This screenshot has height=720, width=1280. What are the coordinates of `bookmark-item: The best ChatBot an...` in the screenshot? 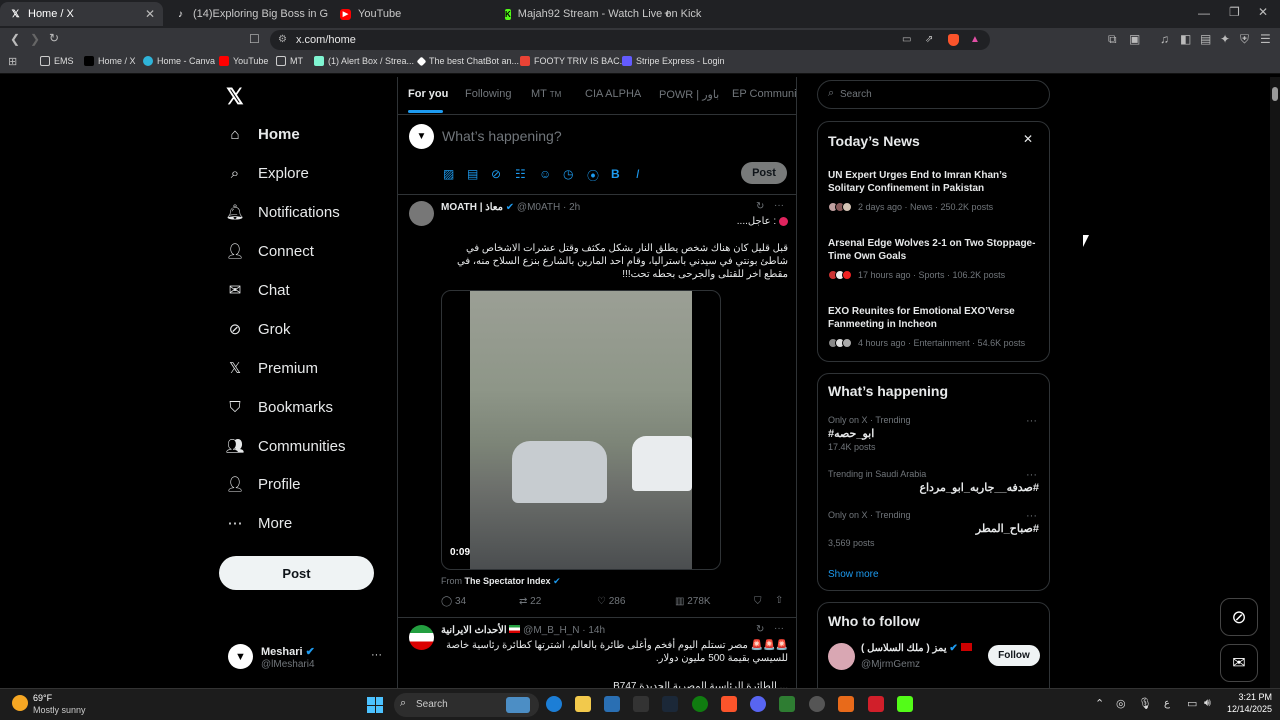 It's located at (467, 61).